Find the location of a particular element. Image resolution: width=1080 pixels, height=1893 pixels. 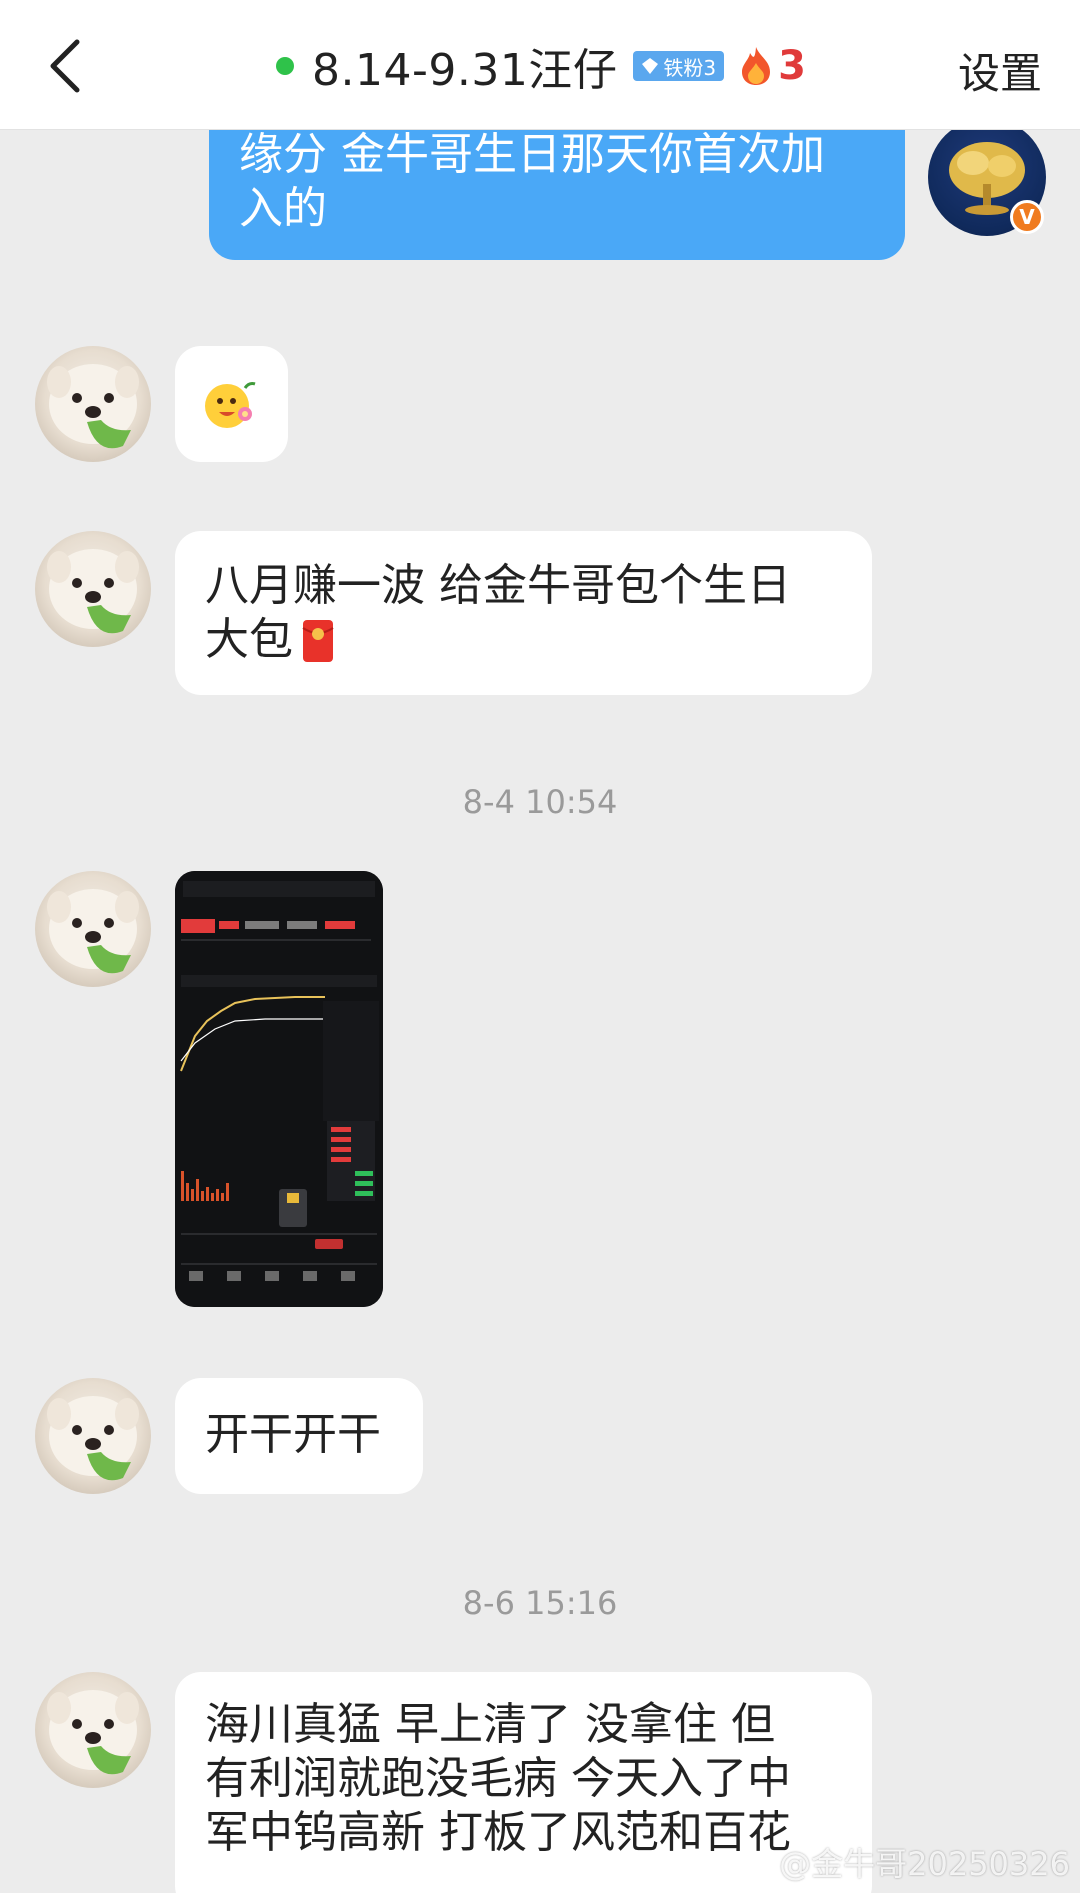

weibo-logo-icon is located at coordinates (754, 1863).